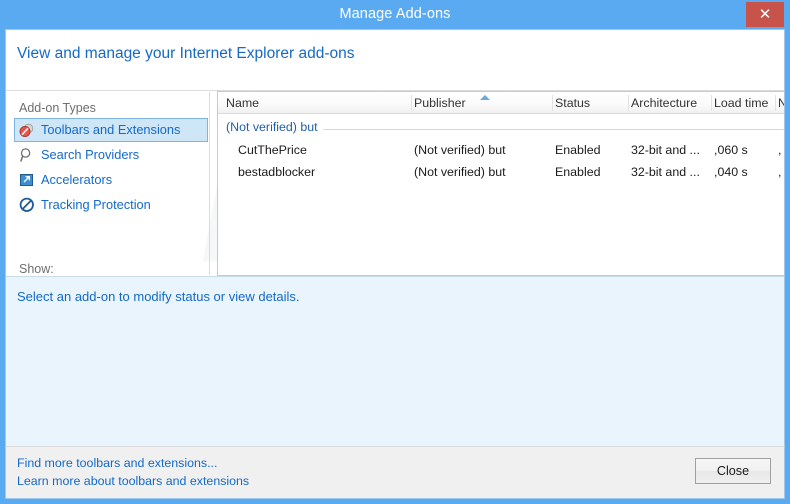 Image resolution: width=790 pixels, height=504 pixels. Describe the element at coordinates (319, 103) in the screenshot. I see `column-header-name: Name` at that location.